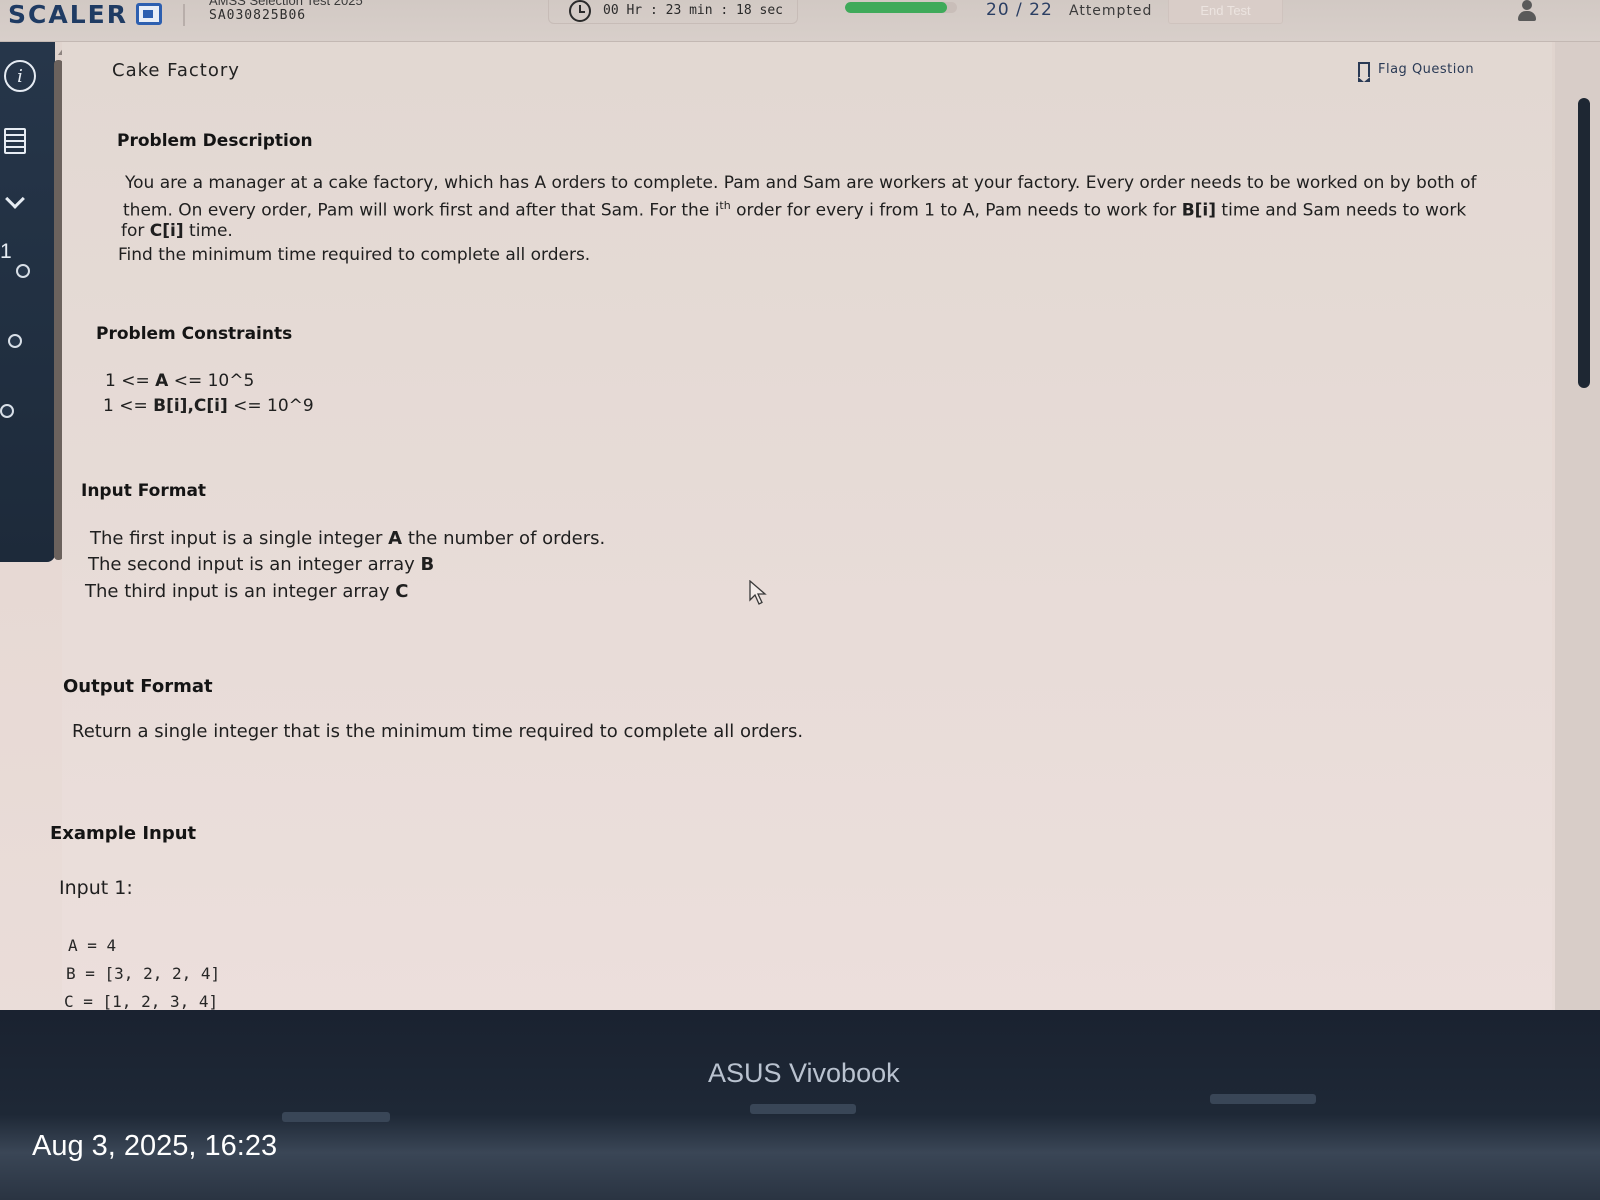 Image resolution: width=1600 pixels, height=1200 pixels. I want to click on desc-text: time and Sam needs to work, so click(1341, 210).